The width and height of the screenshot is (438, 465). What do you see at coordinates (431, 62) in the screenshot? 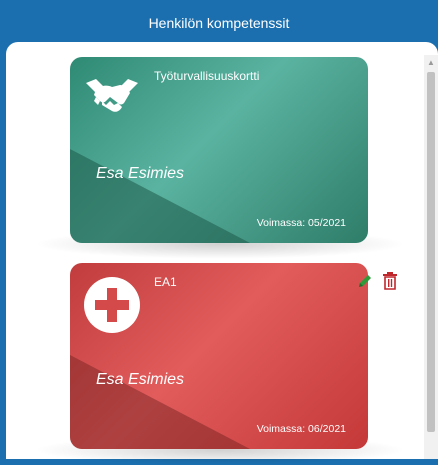
I see `scroll-up-arrow-icon: ▲` at bounding box center [431, 62].